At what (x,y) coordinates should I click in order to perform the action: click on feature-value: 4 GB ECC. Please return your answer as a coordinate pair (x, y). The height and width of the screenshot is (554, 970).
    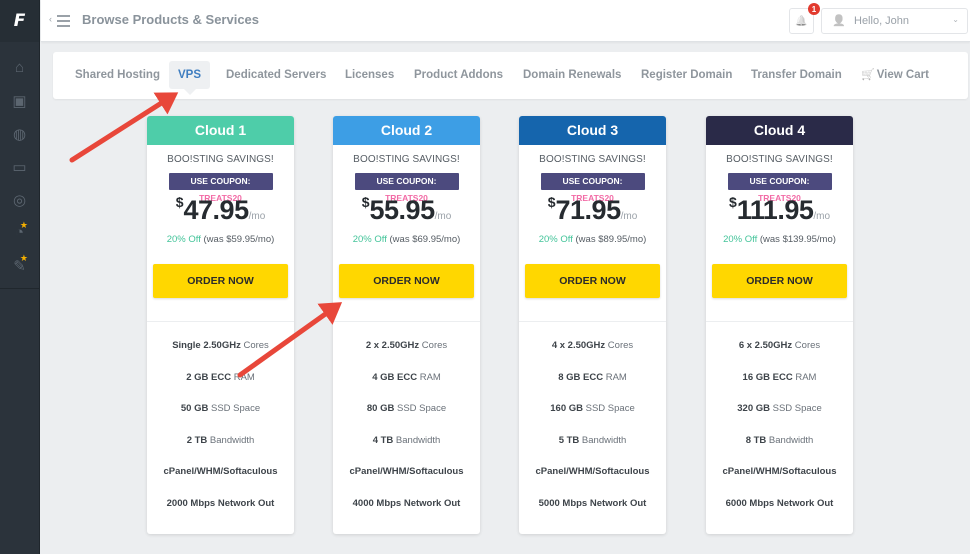
    Looking at the image, I should click on (395, 377).